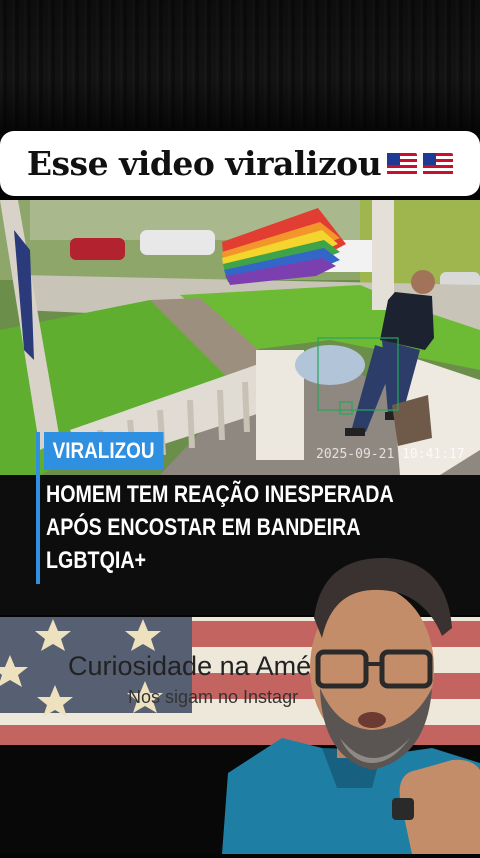  What do you see at coordinates (390, 454) in the screenshot?
I see `video-timestamp: 2025-09-21 10:41:17` at bounding box center [390, 454].